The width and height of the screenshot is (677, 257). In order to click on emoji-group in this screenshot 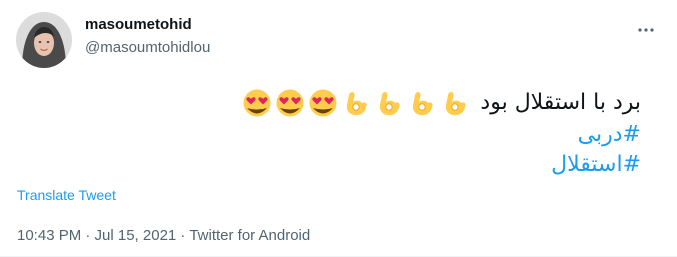, I will do `click(356, 103)`.